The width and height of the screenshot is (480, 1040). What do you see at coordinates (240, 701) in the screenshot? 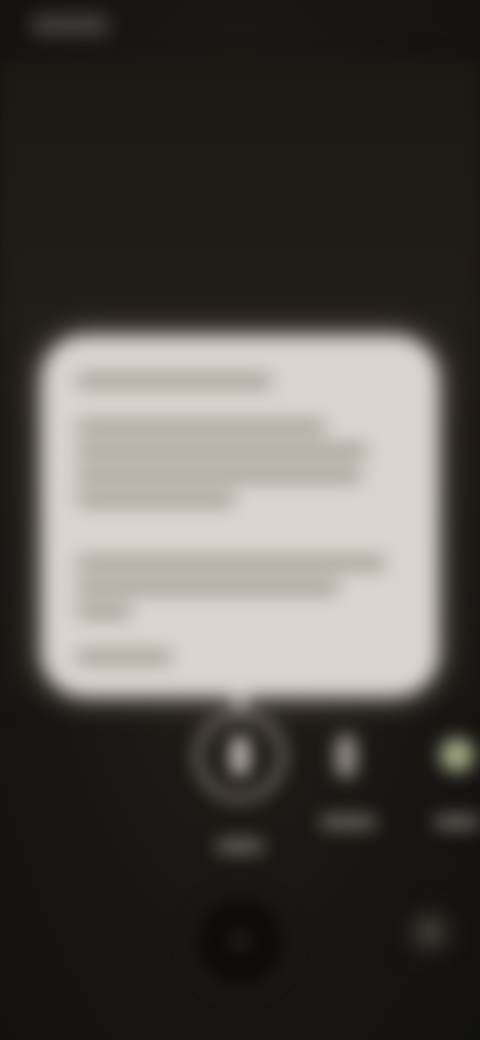
I see `tooltip-arrow` at bounding box center [240, 701].